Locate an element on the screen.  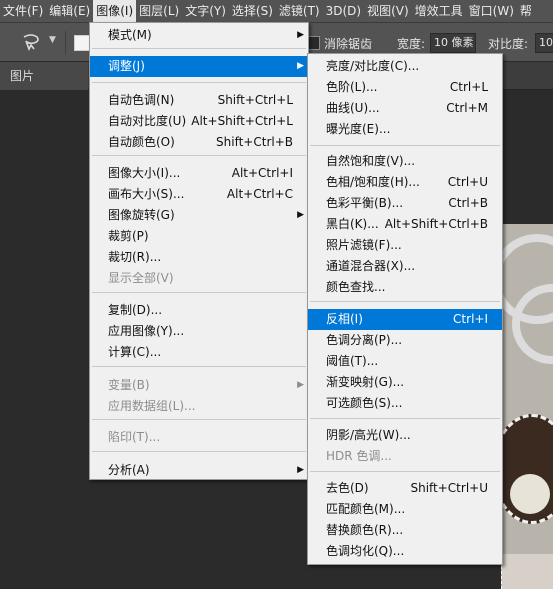
menubar-item: 编辑(E) is located at coordinates (69, 11).